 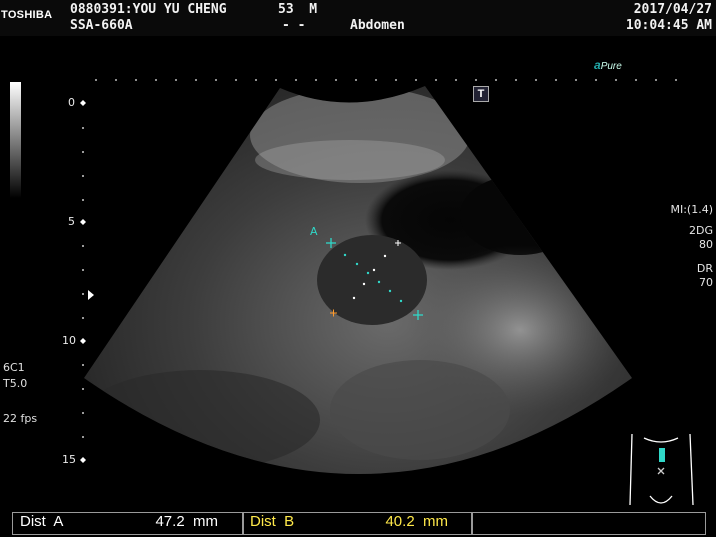 I want to click on body-mark-icon, so click(x=661, y=469).